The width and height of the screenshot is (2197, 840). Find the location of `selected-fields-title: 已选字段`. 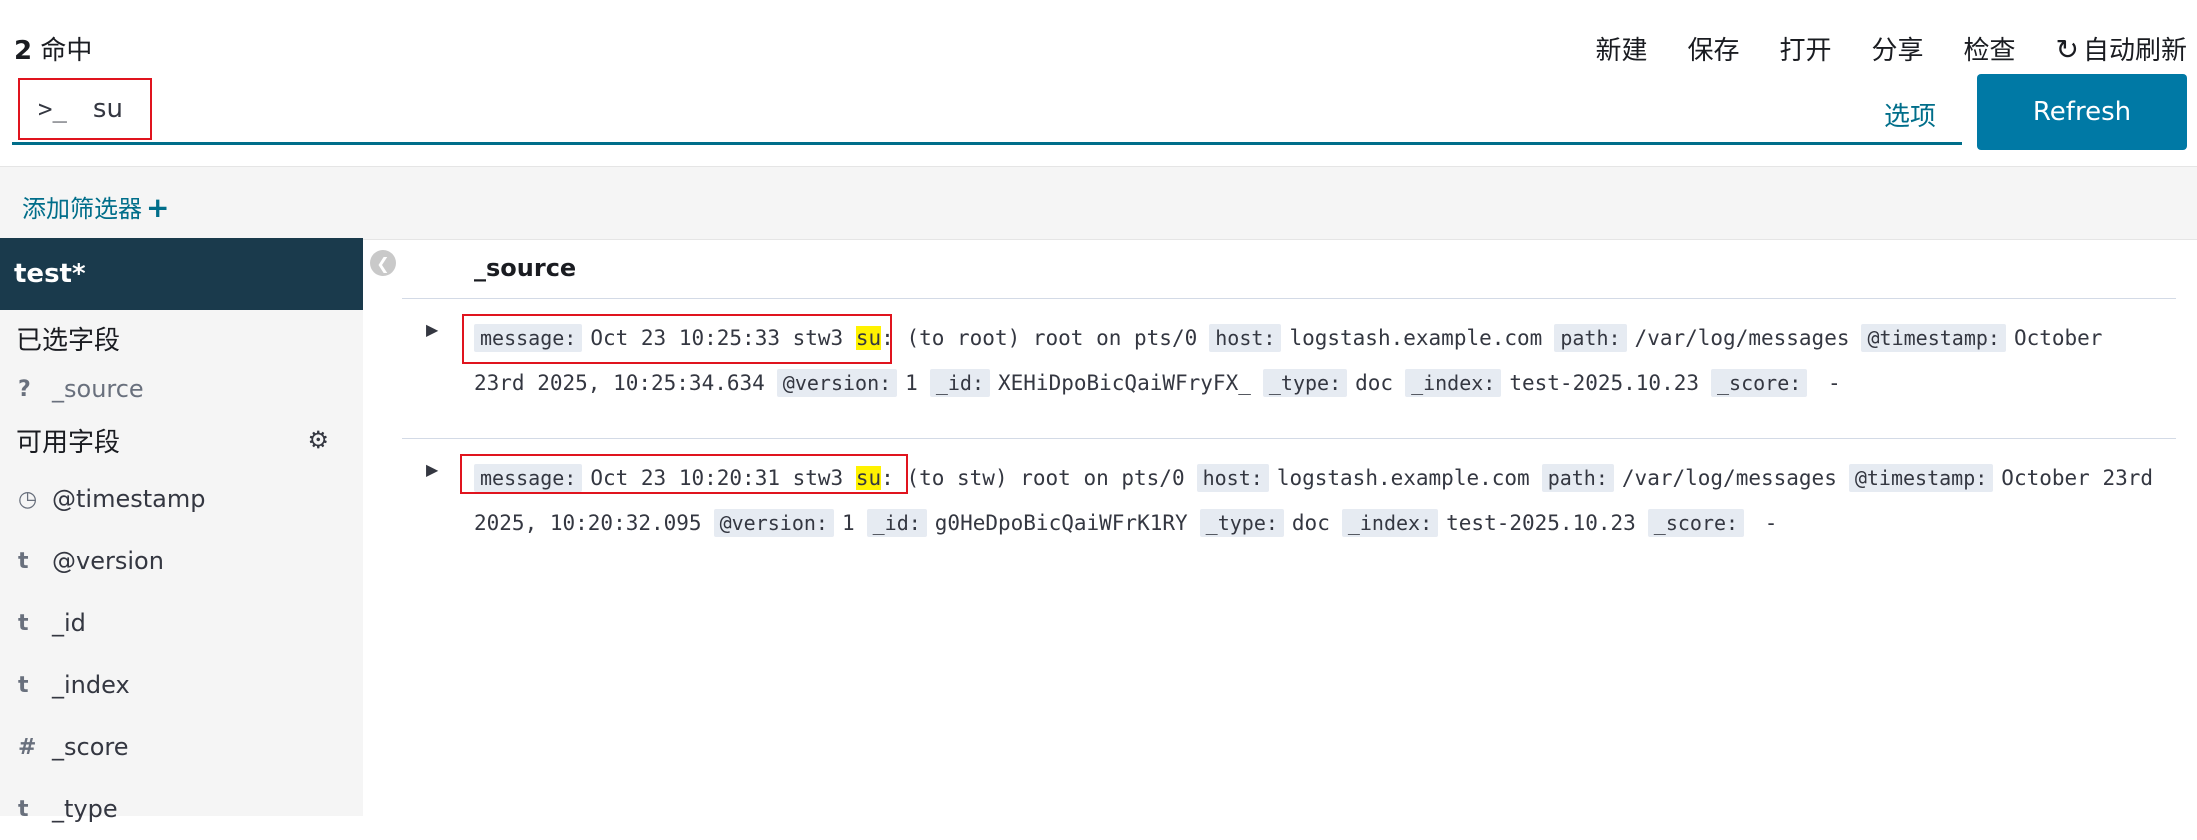

selected-fields-title: 已选字段 is located at coordinates (68, 340).